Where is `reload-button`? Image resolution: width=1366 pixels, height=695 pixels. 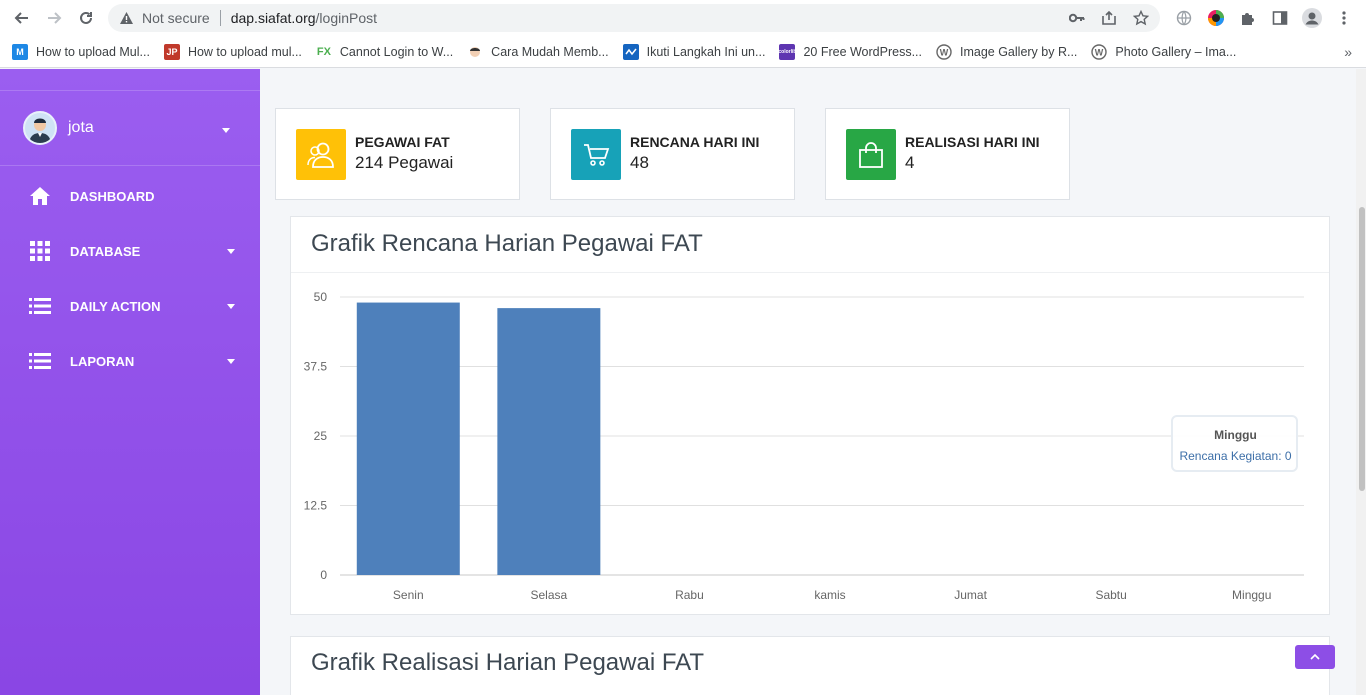
reload-button is located at coordinates (86, 18).